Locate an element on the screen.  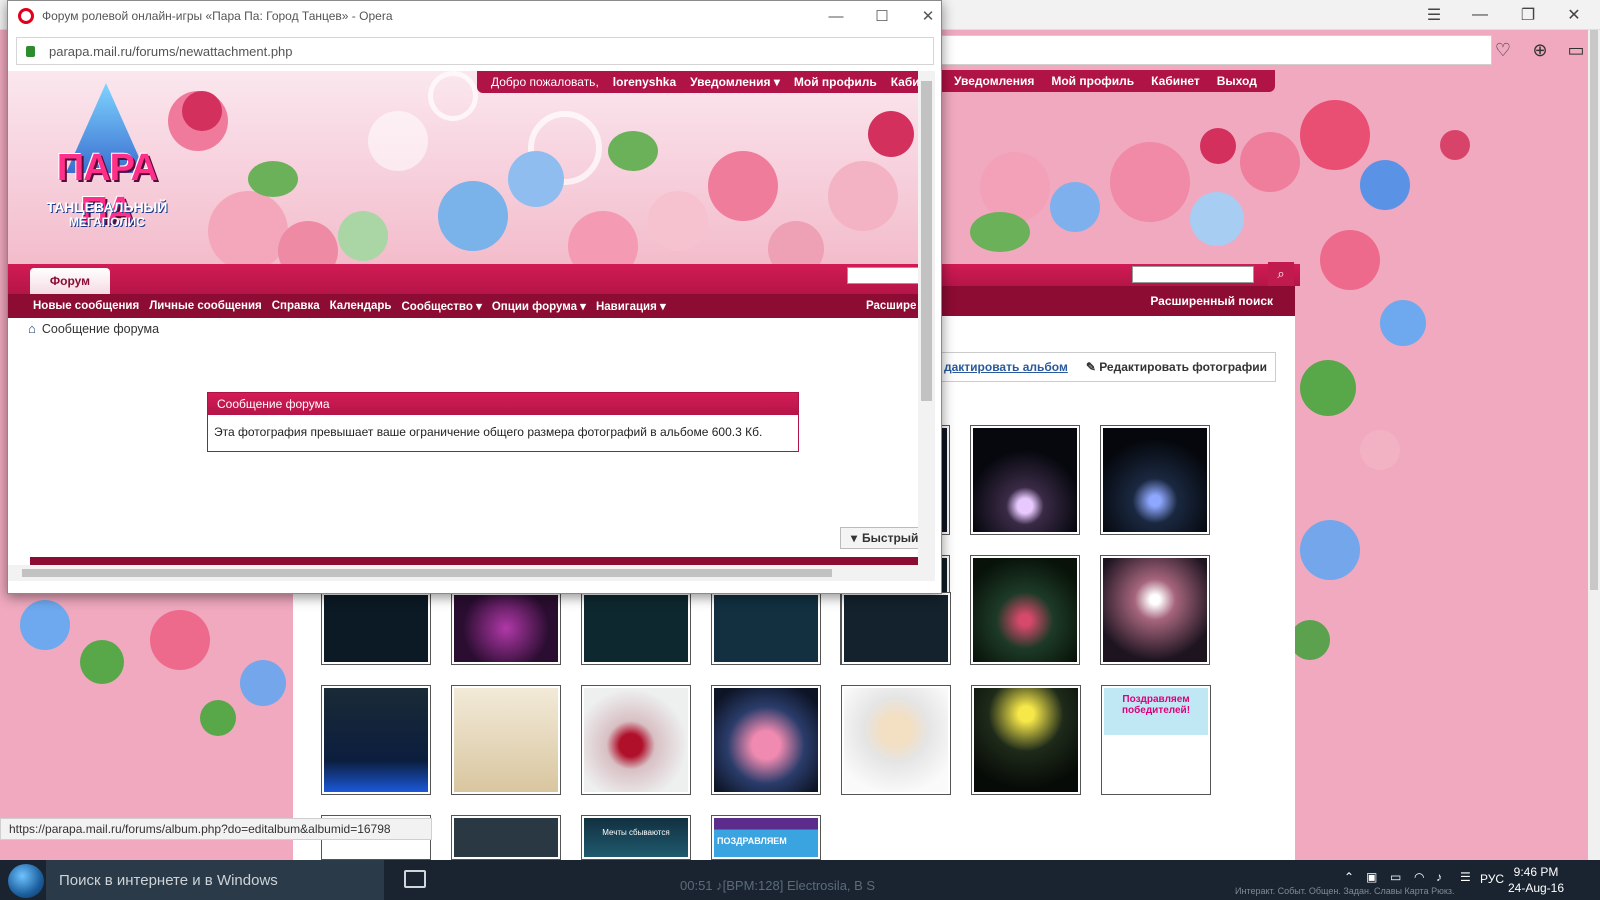
back-header-flowers is located at coordinates (1120, 178).